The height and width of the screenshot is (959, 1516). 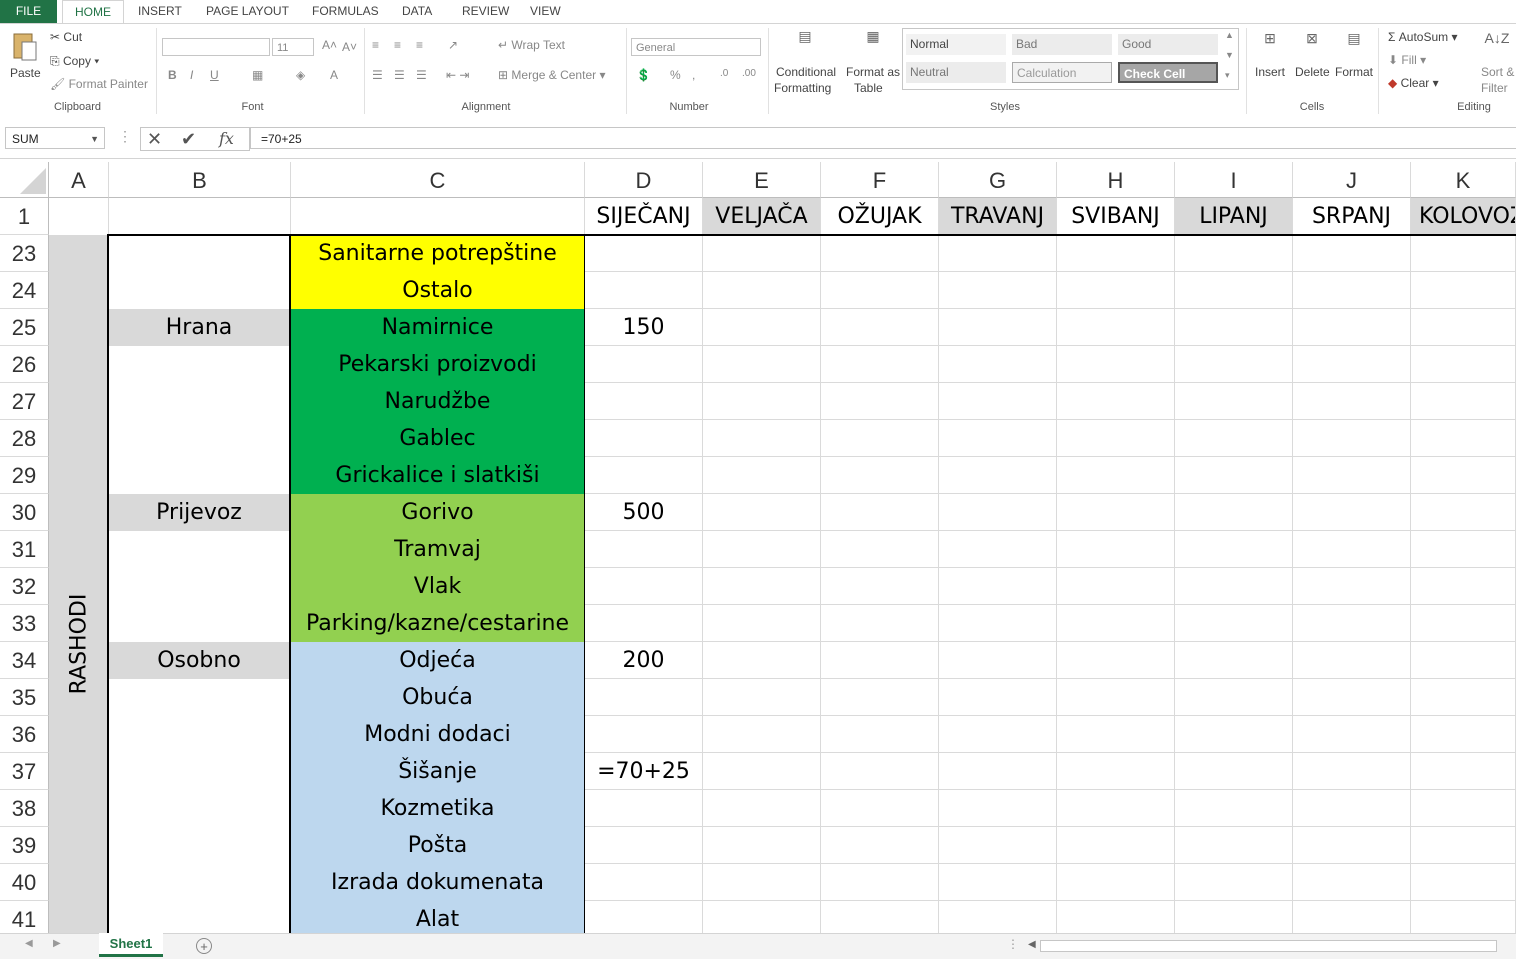 What do you see at coordinates (154, 139) in the screenshot?
I see `cancel-icon: ✕` at bounding box center [154, 139].